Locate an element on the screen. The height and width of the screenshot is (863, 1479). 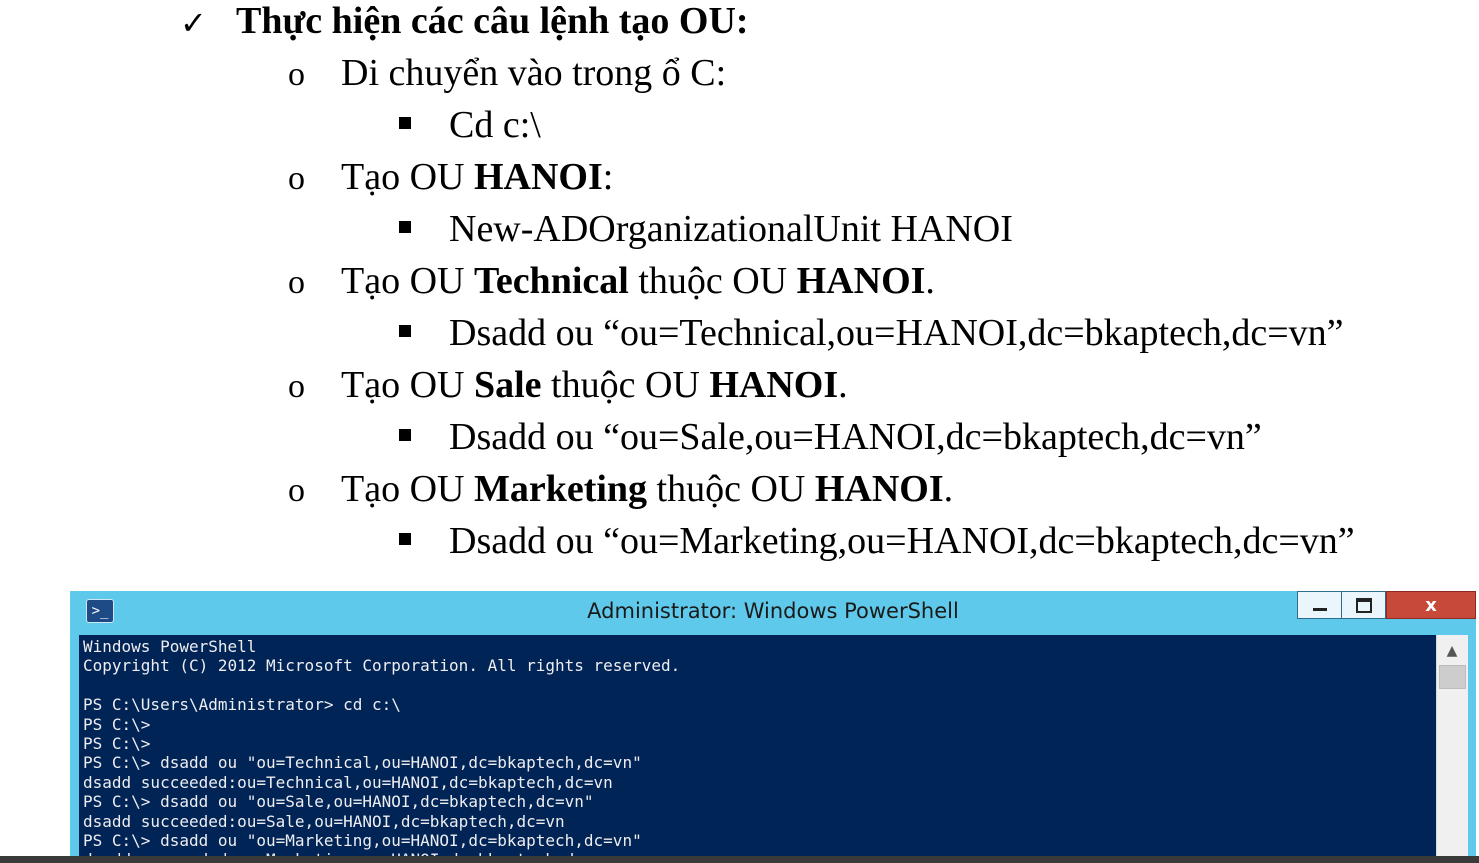
vertical-scrollbar: ▲ is located at coordinates (1452, 749).